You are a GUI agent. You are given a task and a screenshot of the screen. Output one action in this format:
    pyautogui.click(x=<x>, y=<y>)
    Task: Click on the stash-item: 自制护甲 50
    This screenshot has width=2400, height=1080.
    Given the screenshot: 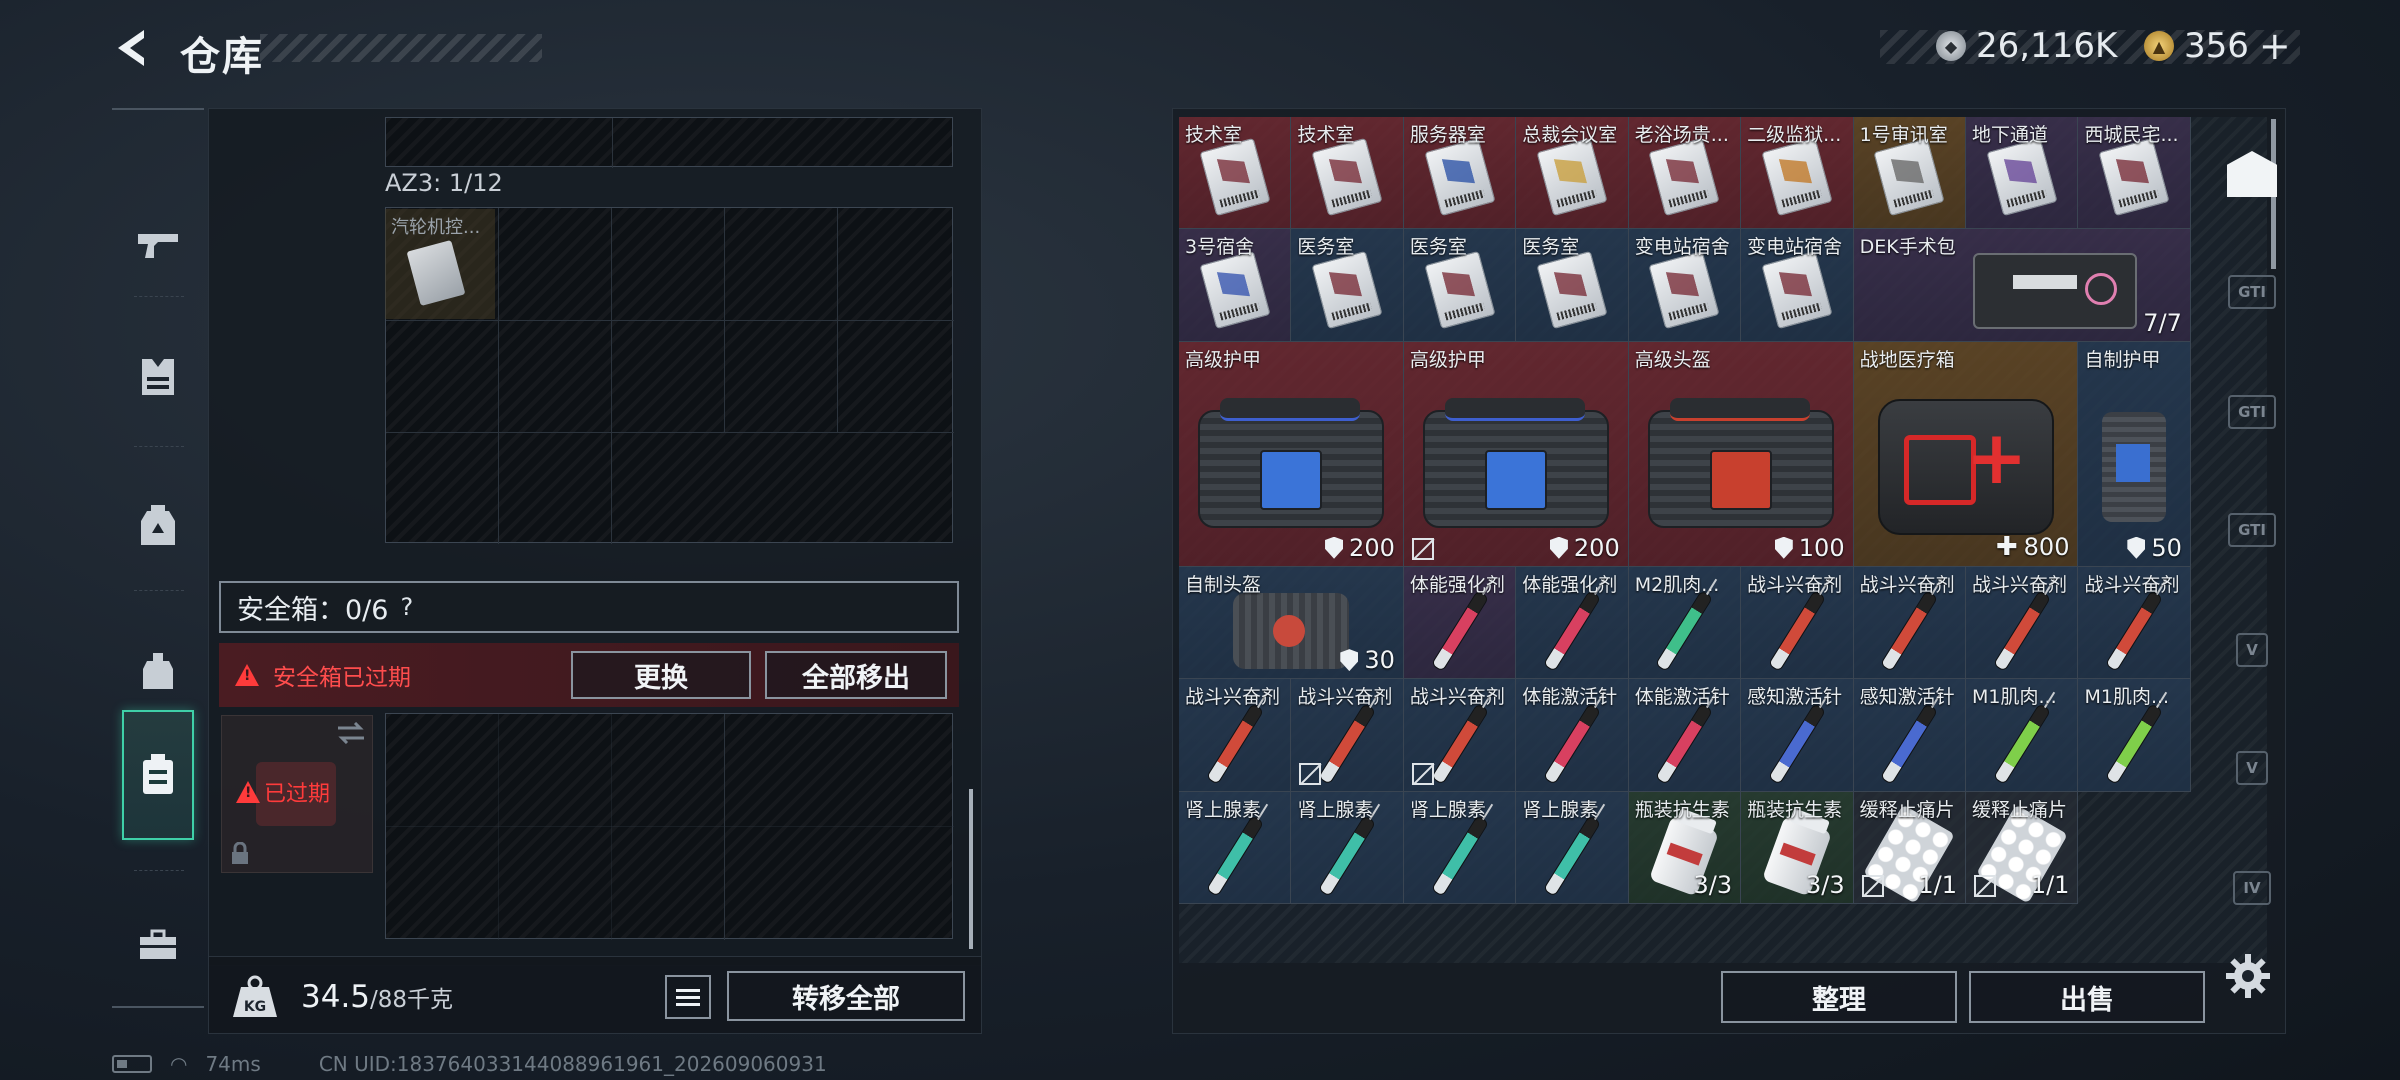 What is the action you would take?
    pyautogui.click(x=2134, y=454)
    